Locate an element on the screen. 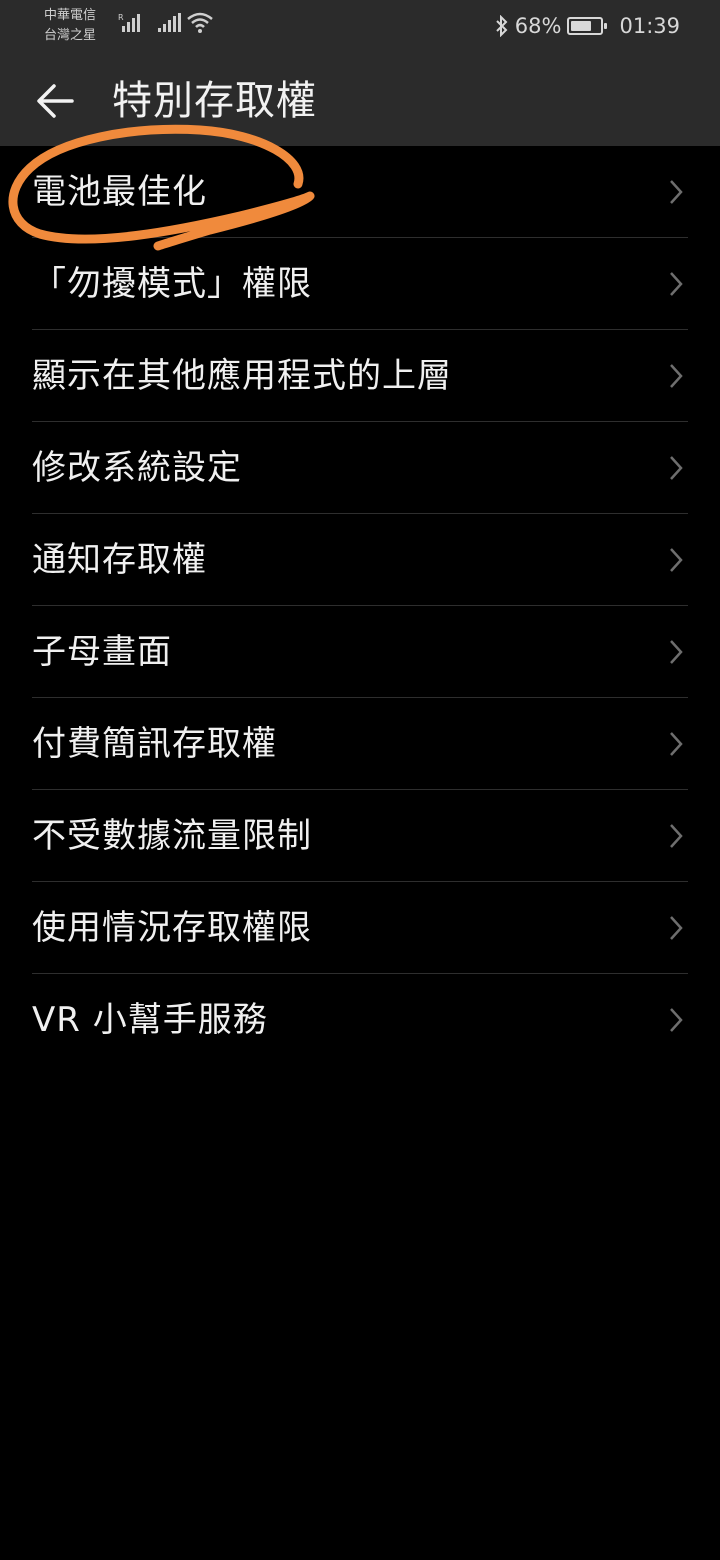  list-item-label: 使用情況存取權限 is located at coordinates (172, 928).